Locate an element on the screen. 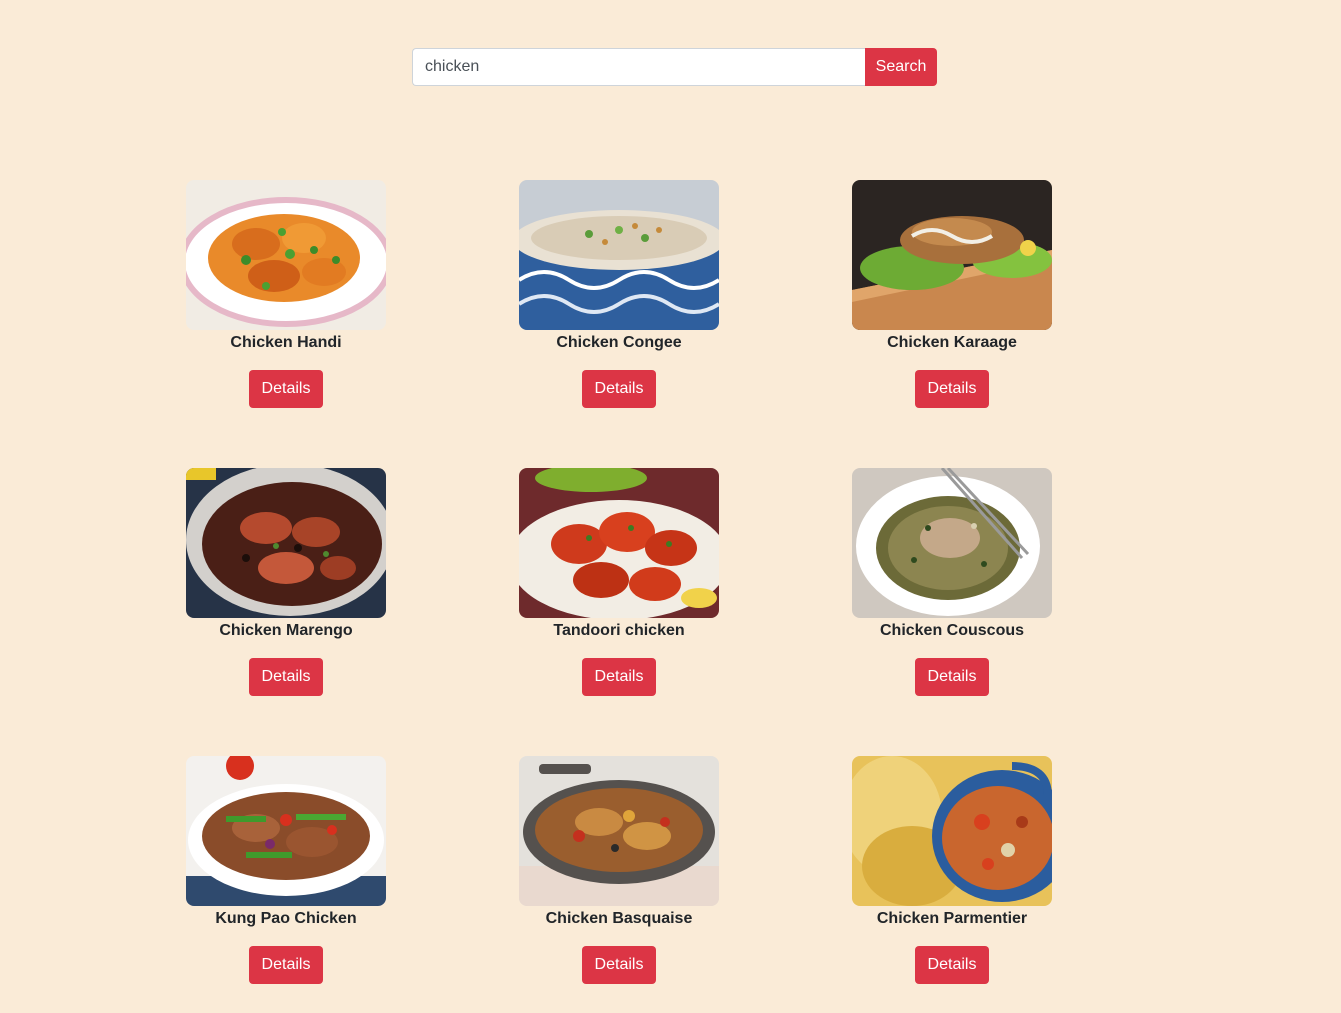 This screenshot has height=1013, width=1341. meal-name: Chicken Basquaise is located at coordinates (619, 918).